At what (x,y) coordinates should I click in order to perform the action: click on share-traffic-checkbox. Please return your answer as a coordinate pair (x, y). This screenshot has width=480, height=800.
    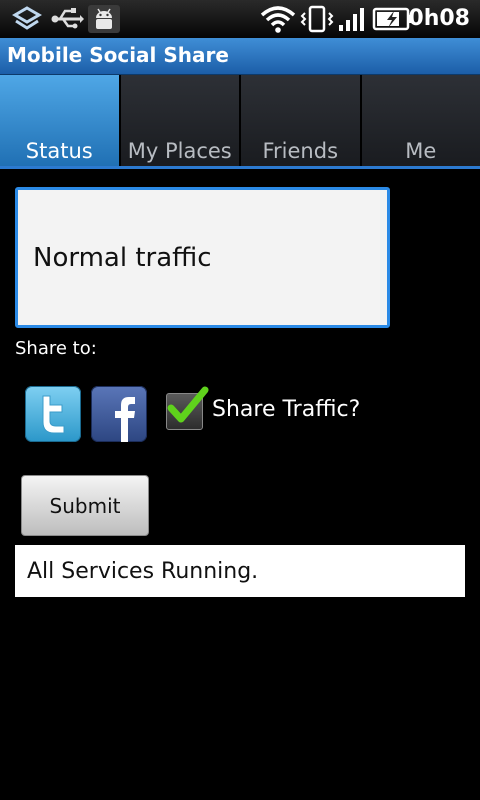
    Looking at the image, I should click on (187, 408).